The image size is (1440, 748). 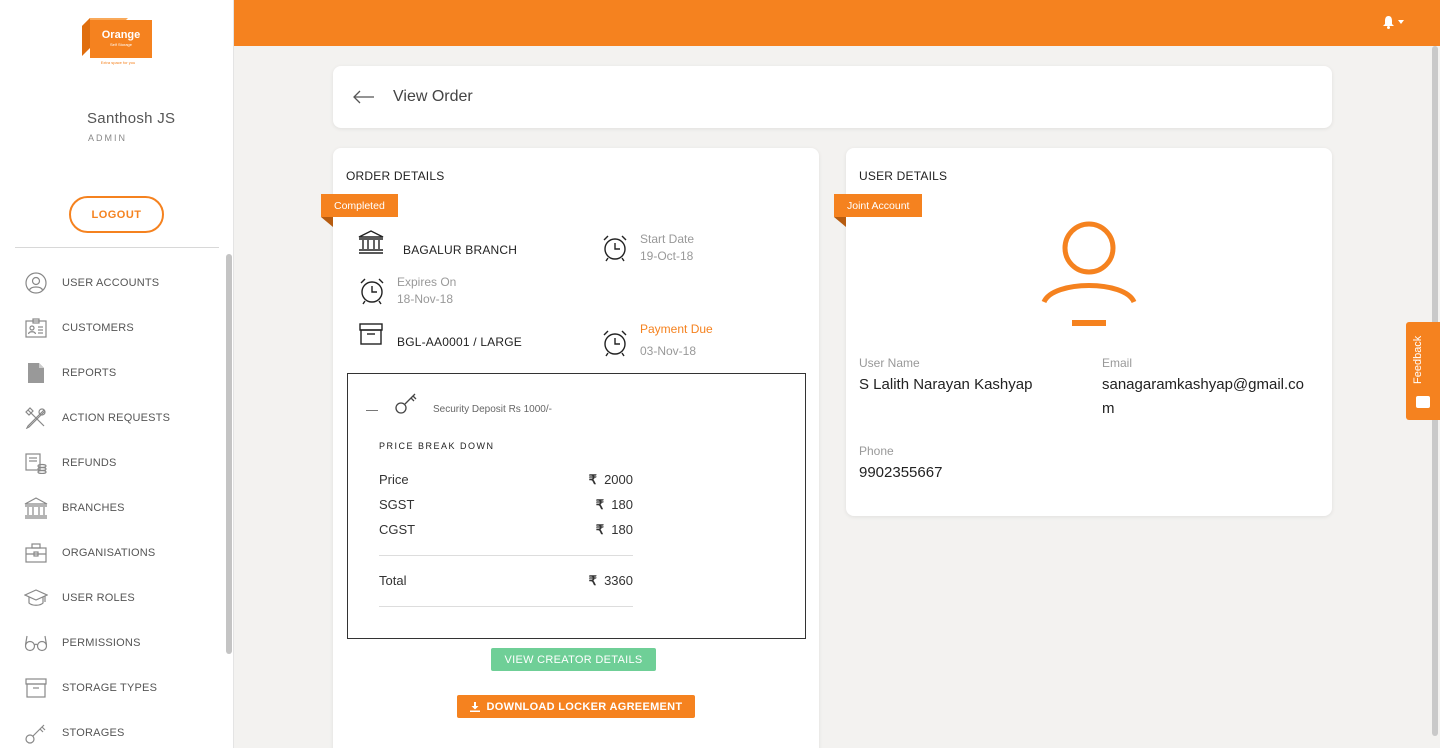 I want to click on price-row: CGST ₹ 180, so click(x=506, y=529).